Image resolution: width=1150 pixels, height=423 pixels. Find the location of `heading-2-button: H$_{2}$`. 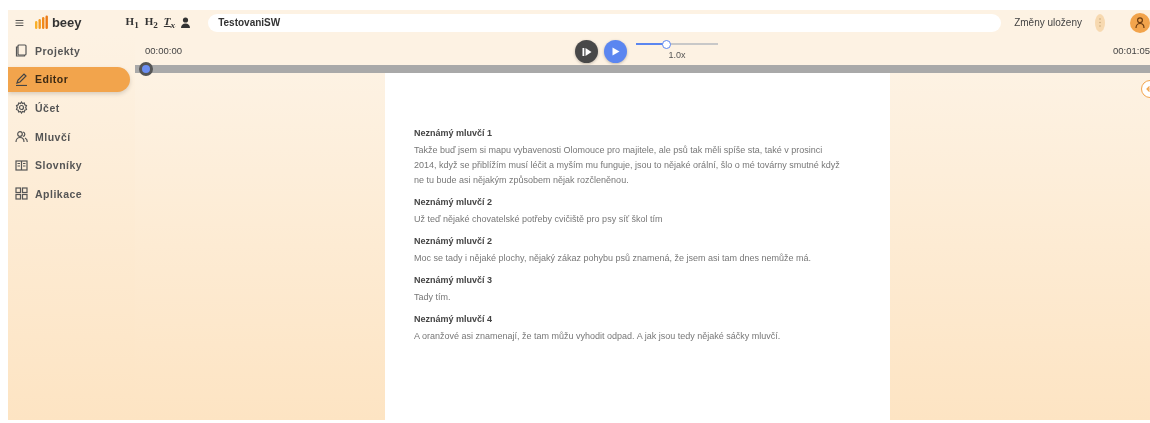

heading-2-button: H$_{2}$ is located at coordinates (151, 22).